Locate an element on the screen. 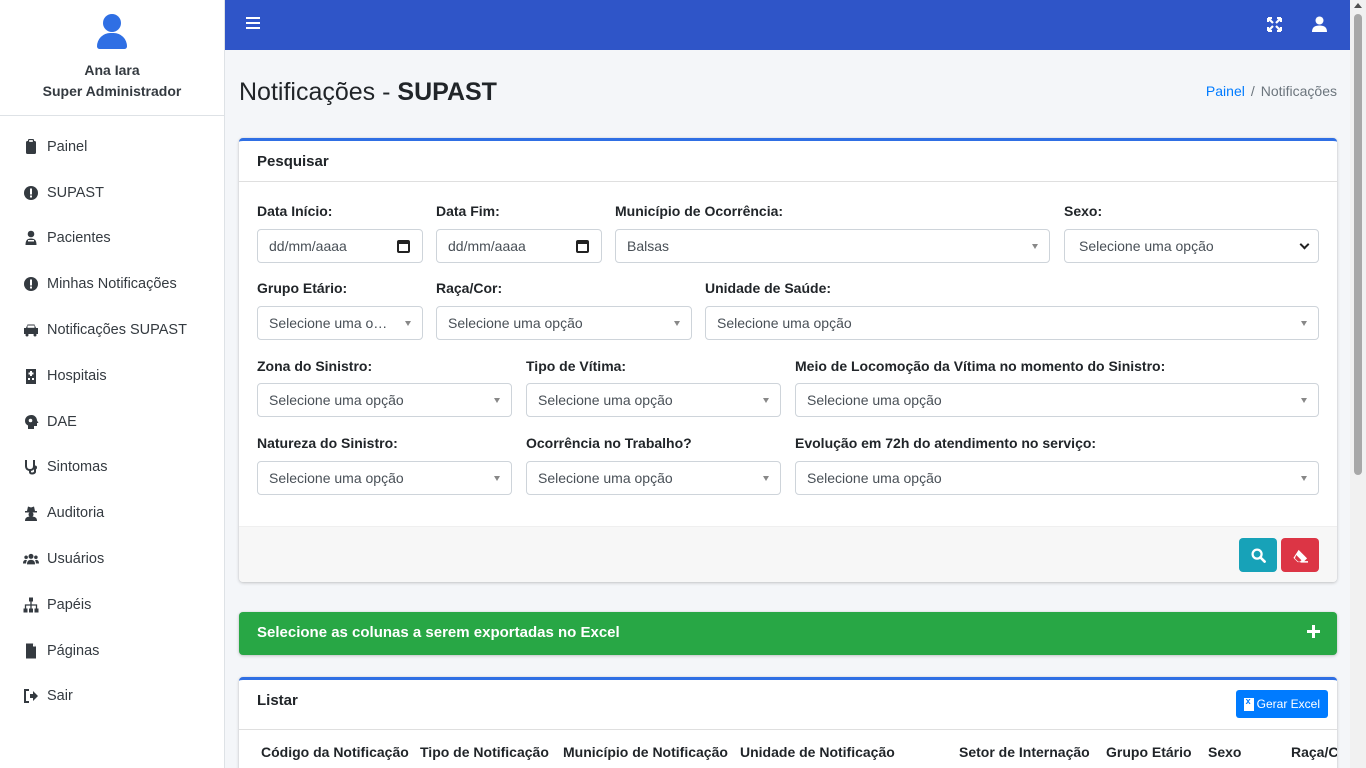 The image size is (1366, 768). data-inicio-input: dd/mm/aaaa is located at coordinates (340, 246).